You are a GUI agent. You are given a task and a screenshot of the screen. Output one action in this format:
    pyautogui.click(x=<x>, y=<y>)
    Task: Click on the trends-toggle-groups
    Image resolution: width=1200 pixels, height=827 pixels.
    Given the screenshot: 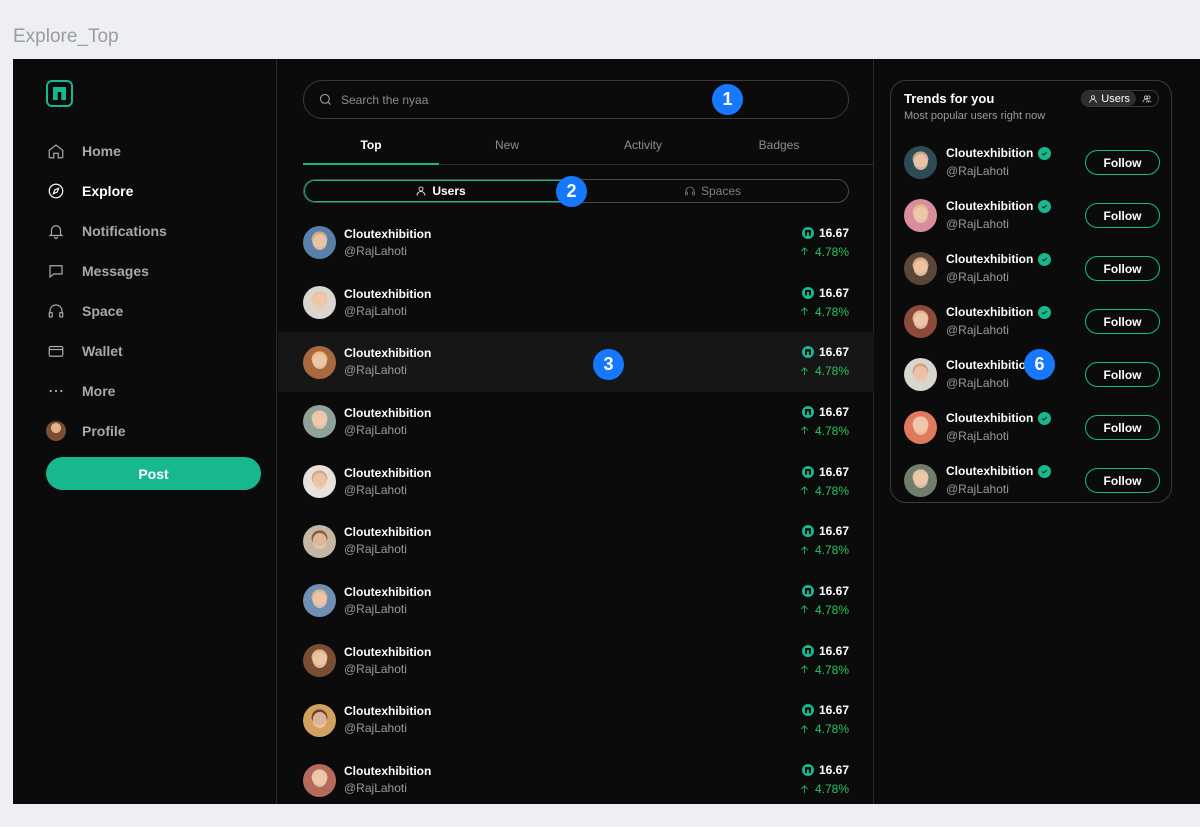 What is the action you would take?
    pyautogui.click(x=1147, y=98)
    